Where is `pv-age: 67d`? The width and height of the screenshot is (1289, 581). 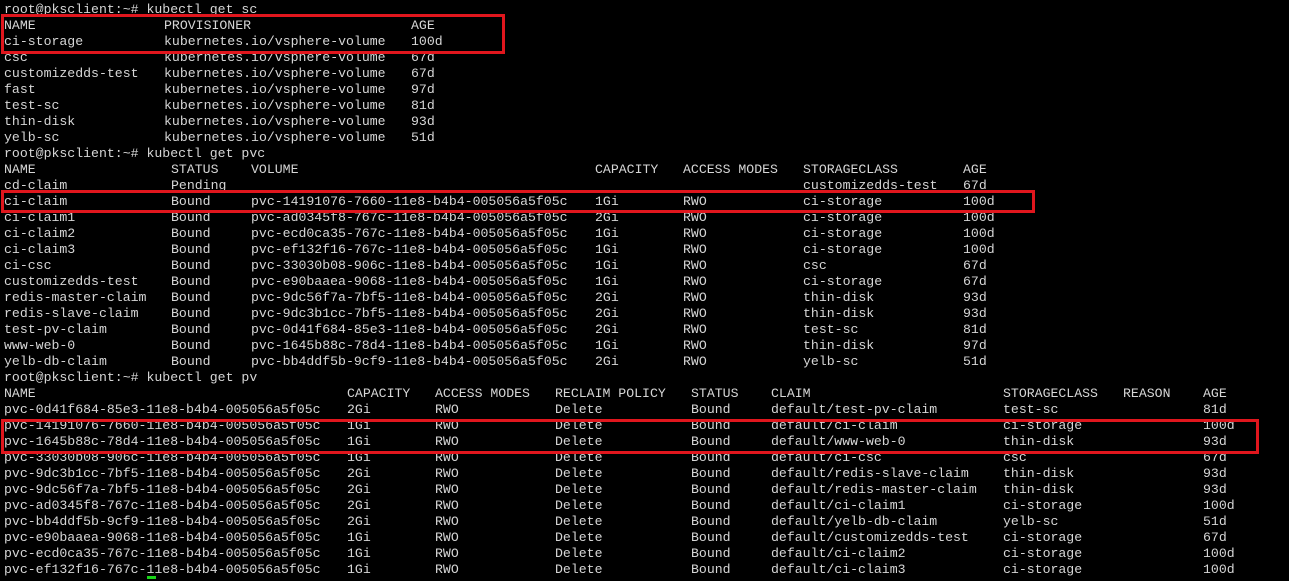 pv-age: 67d is located at coordinates (1215, 537).